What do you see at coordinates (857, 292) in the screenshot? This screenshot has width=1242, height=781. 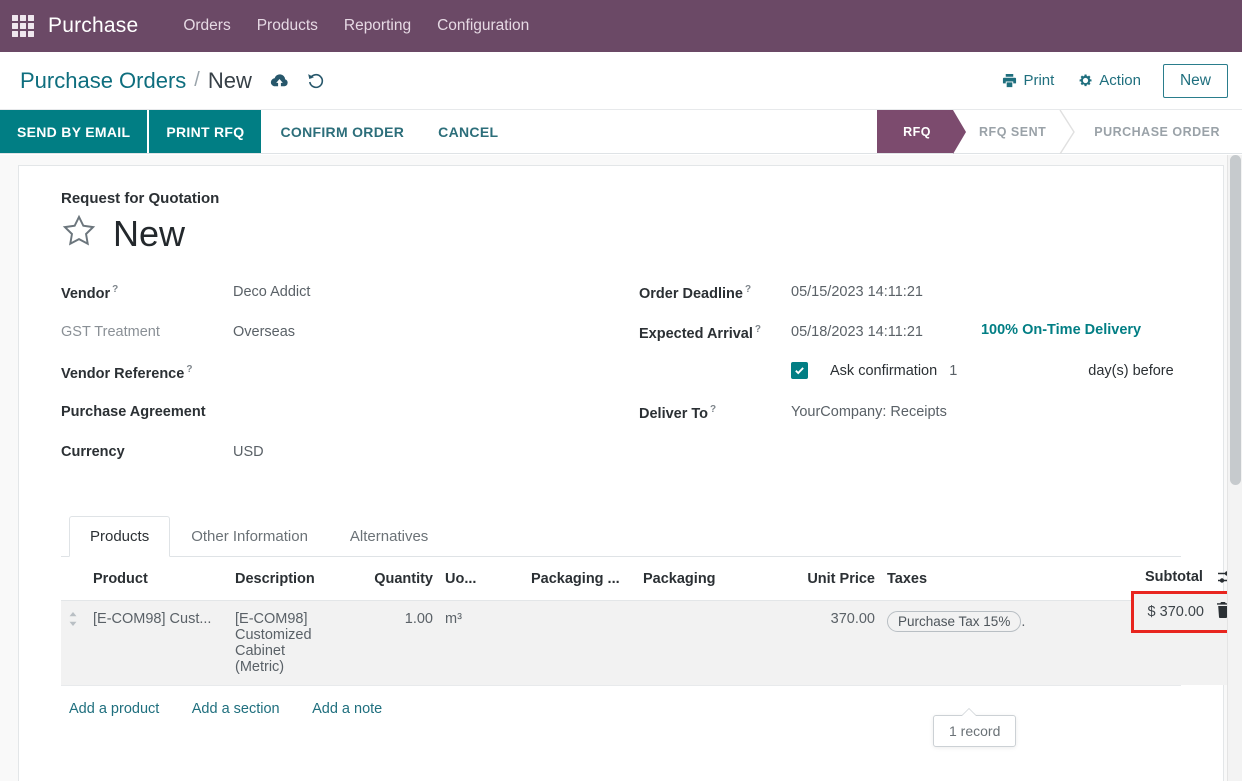 I see `field-order-deadline-value: 05/15/2023 14:11:21` at bounding box center [857, 292].